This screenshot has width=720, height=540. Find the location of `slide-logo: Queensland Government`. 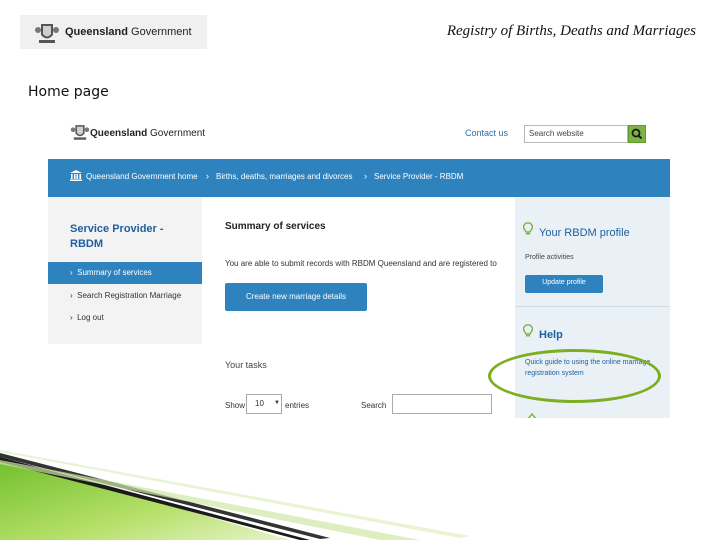

slide-logo: Queensland Government is located at coordinates (113, 32).